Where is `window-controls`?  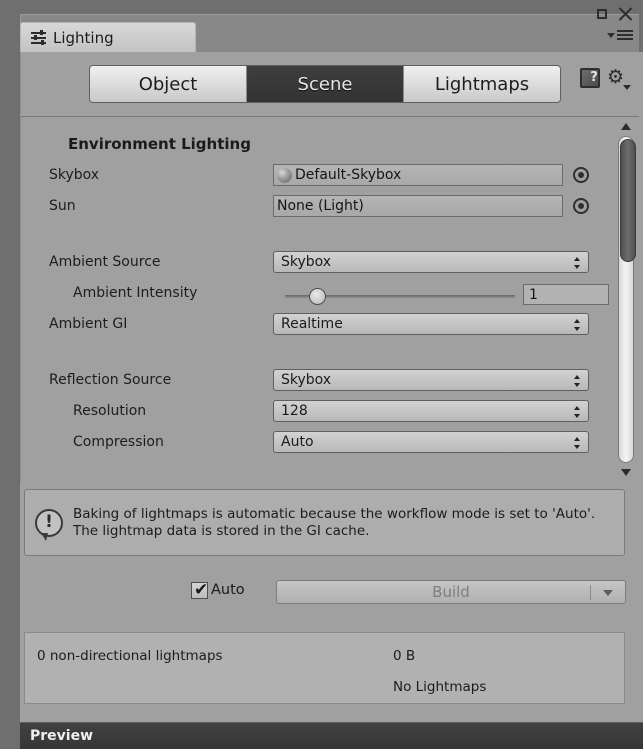 window-controls is located at coordinates (614, 14).